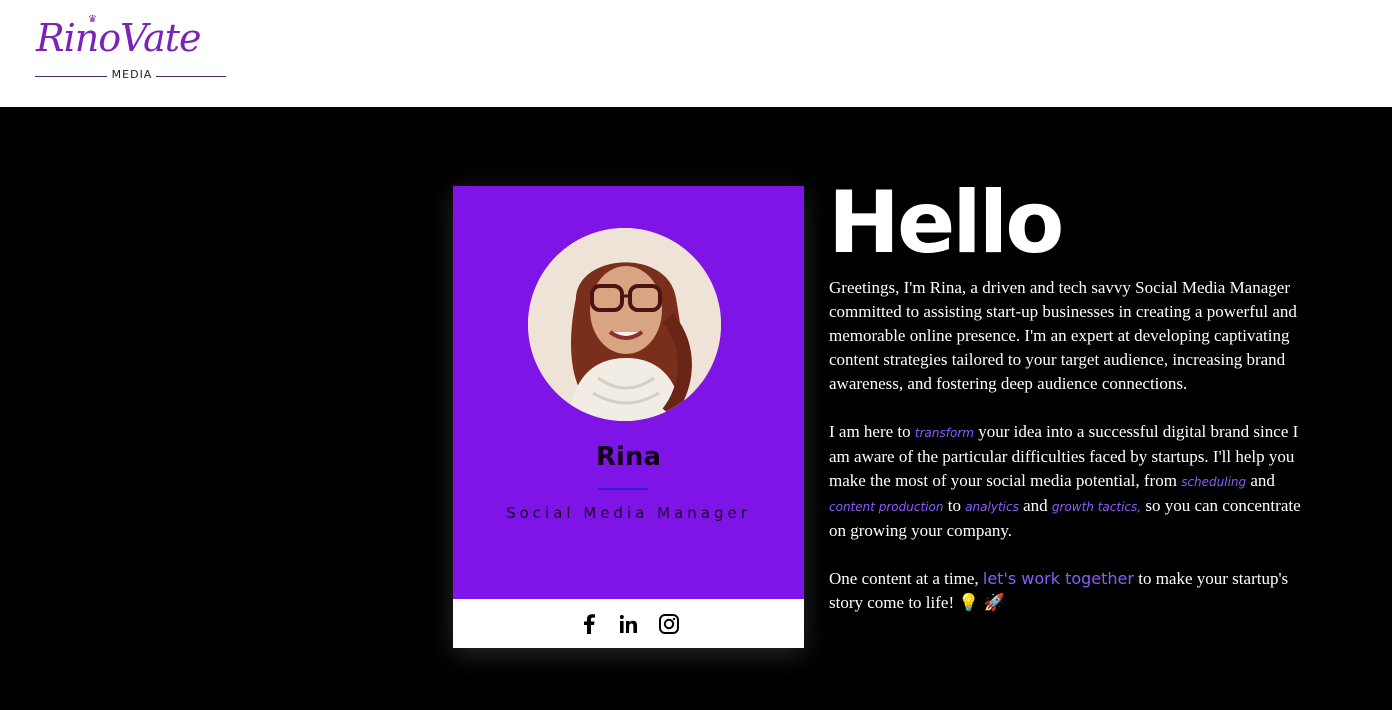 Image resolution: width=1392 pixels, height=710 pixels. I want to click on text-run: I am here to, so click(872, 431).